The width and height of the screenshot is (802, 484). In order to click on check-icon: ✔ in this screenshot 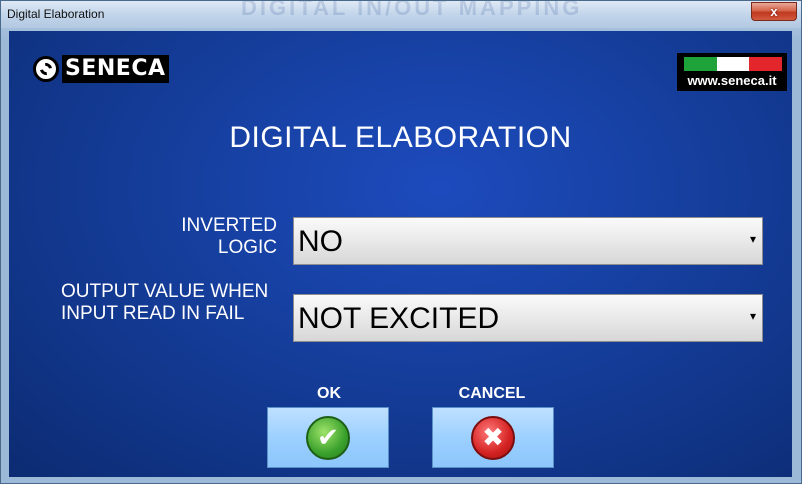, I will do `click(328, 437)`.